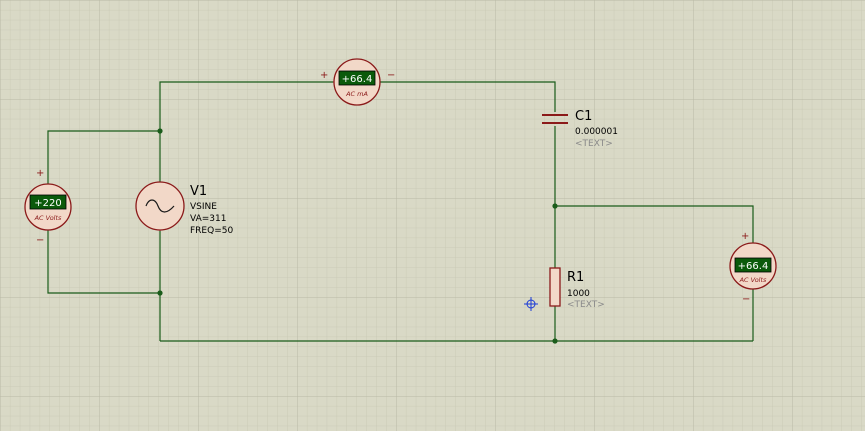 The width and height of the screenshot is (865, 431). What do you see at coordinates (555, 287) in the screenshot?
I see `r1-body` at bounding box center [555, 287].